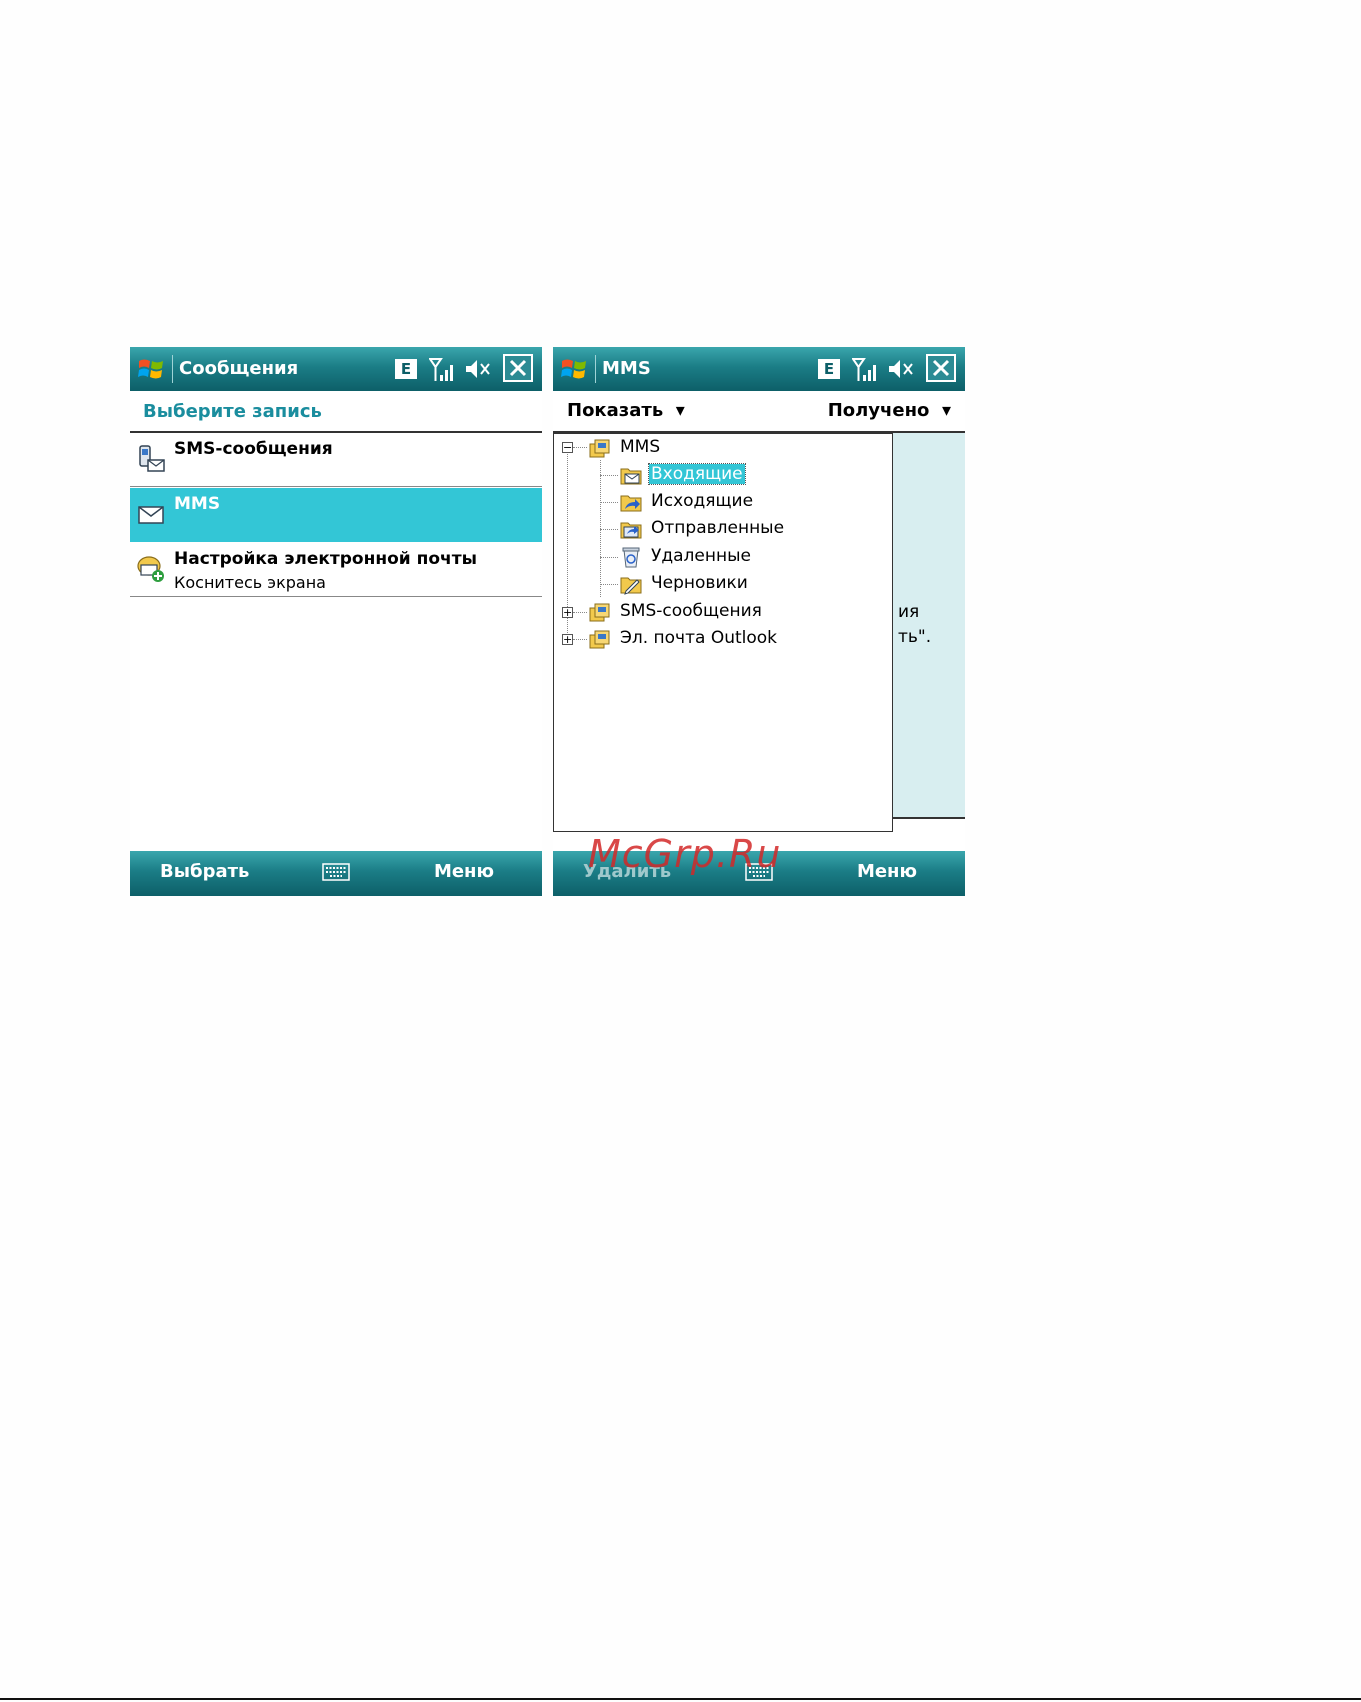  I want to click on tree-node-label: MMS, so click(640, 447).